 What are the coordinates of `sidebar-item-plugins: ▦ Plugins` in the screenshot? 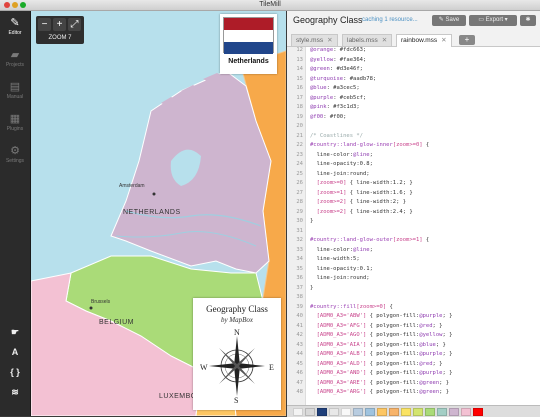 It's located at (15, 122).